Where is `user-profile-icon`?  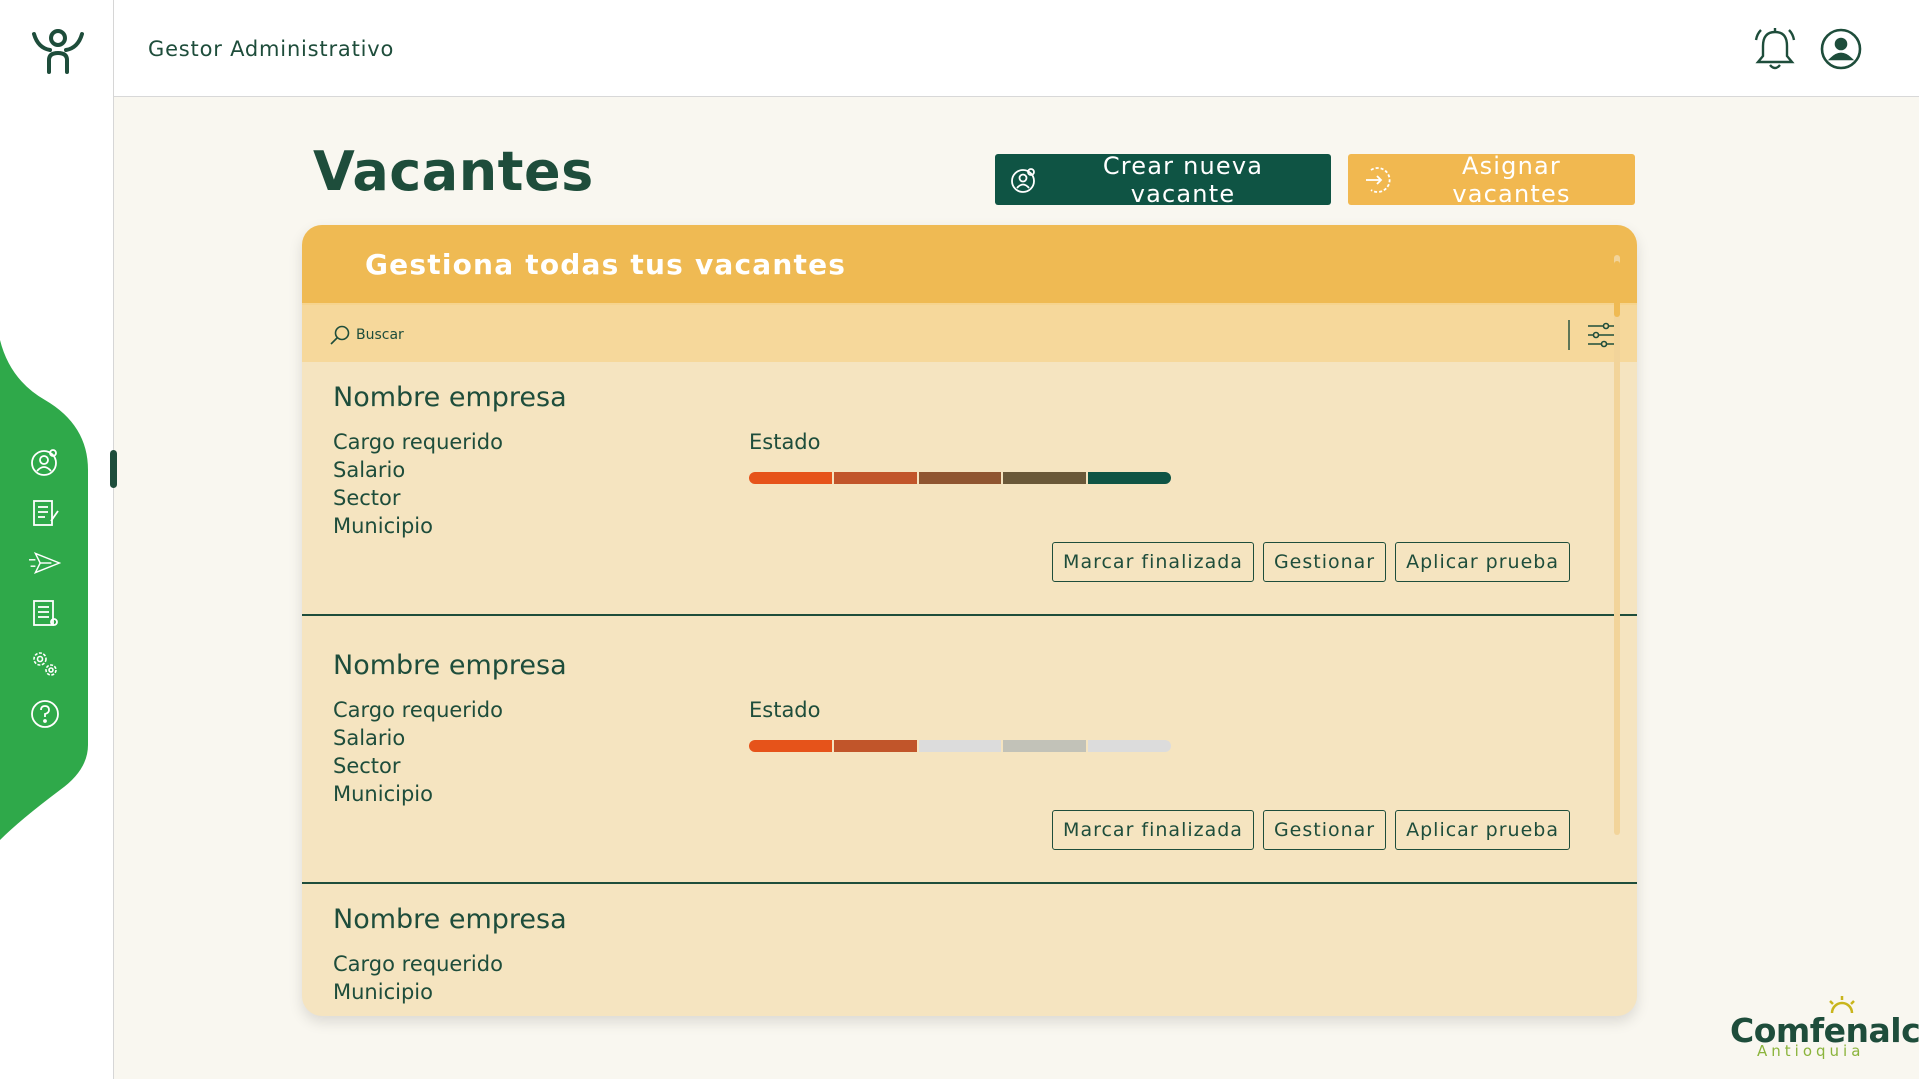
user-profile-icon is located at coordinates (1841, 49).